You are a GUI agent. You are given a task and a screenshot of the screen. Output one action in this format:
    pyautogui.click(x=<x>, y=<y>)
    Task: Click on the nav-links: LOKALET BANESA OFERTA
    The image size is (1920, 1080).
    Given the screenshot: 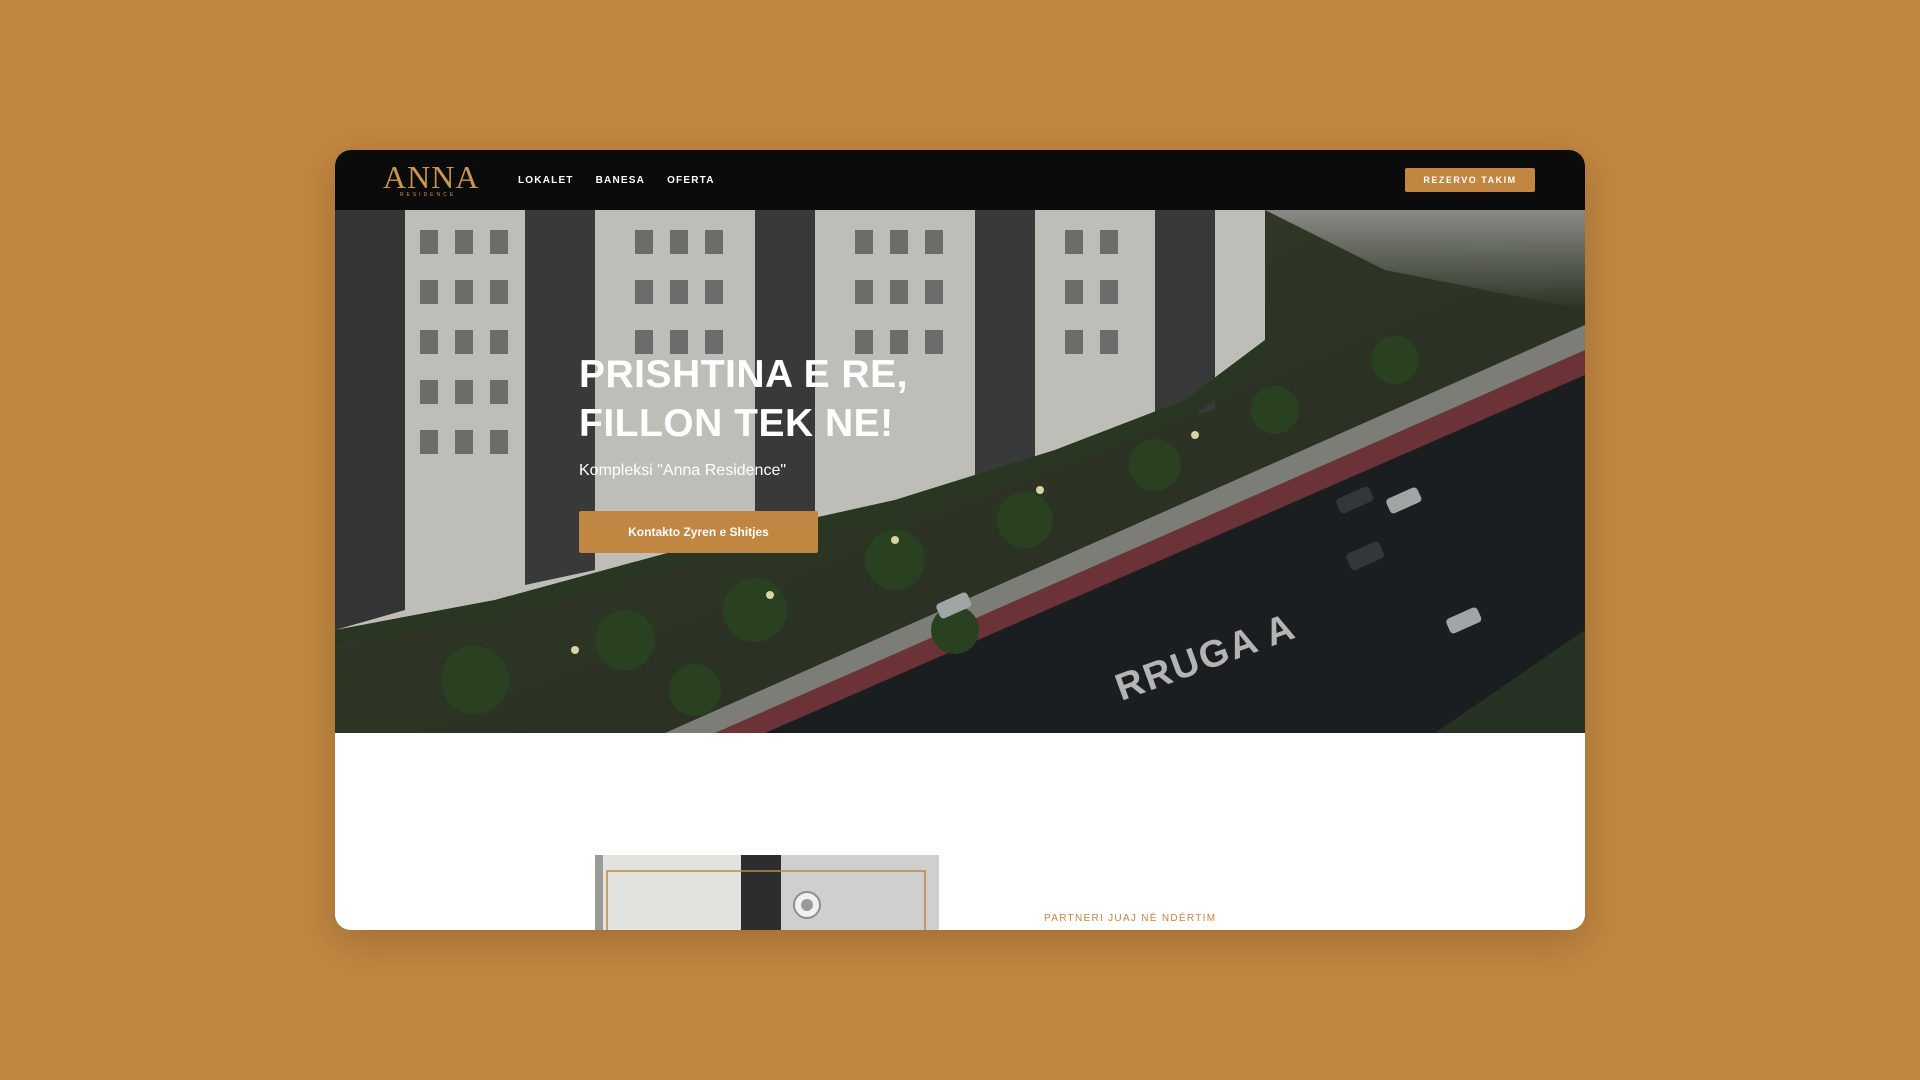 What is the action you would take?
    pyautogui.click(x=616, y=180)
    